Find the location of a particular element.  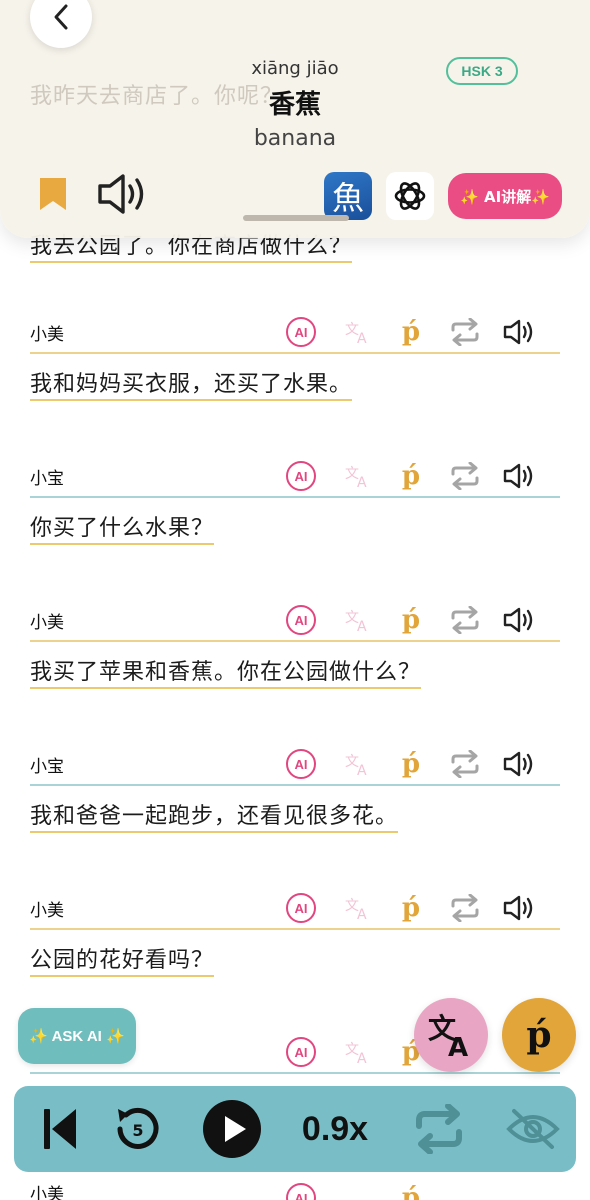

playback-bar: 5 0.9x is located at coordinates (295, 1129).